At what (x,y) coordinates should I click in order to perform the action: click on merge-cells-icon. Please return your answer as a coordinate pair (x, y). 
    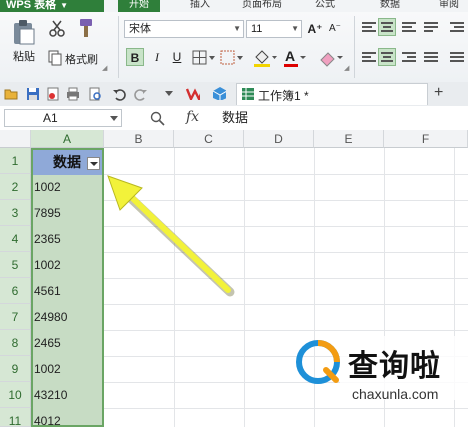
    Looking at the image, I should click on (231, 57).